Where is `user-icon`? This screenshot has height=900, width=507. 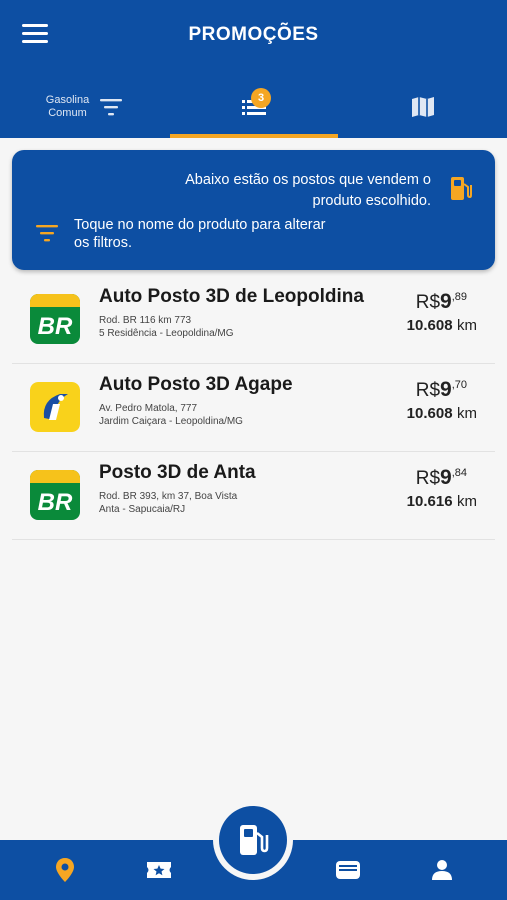
user-icon is located at coordinates (442, 870).